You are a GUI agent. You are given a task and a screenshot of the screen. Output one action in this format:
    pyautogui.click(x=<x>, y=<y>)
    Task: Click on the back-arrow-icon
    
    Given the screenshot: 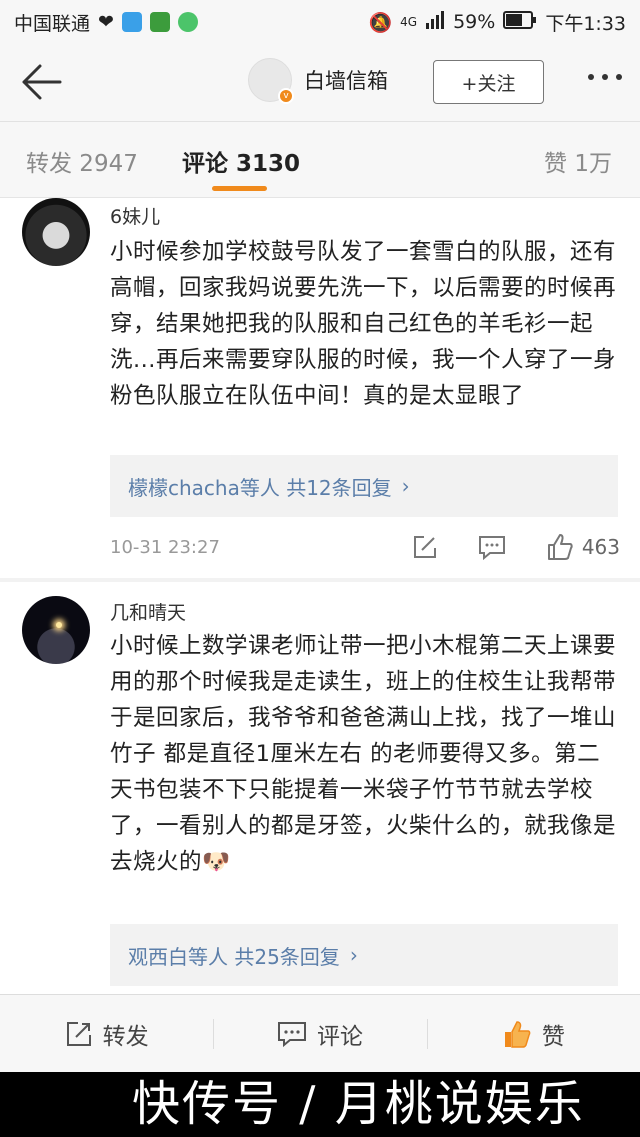 What is the action you would take?
    pyautogui.click(x=42, y=82)
    